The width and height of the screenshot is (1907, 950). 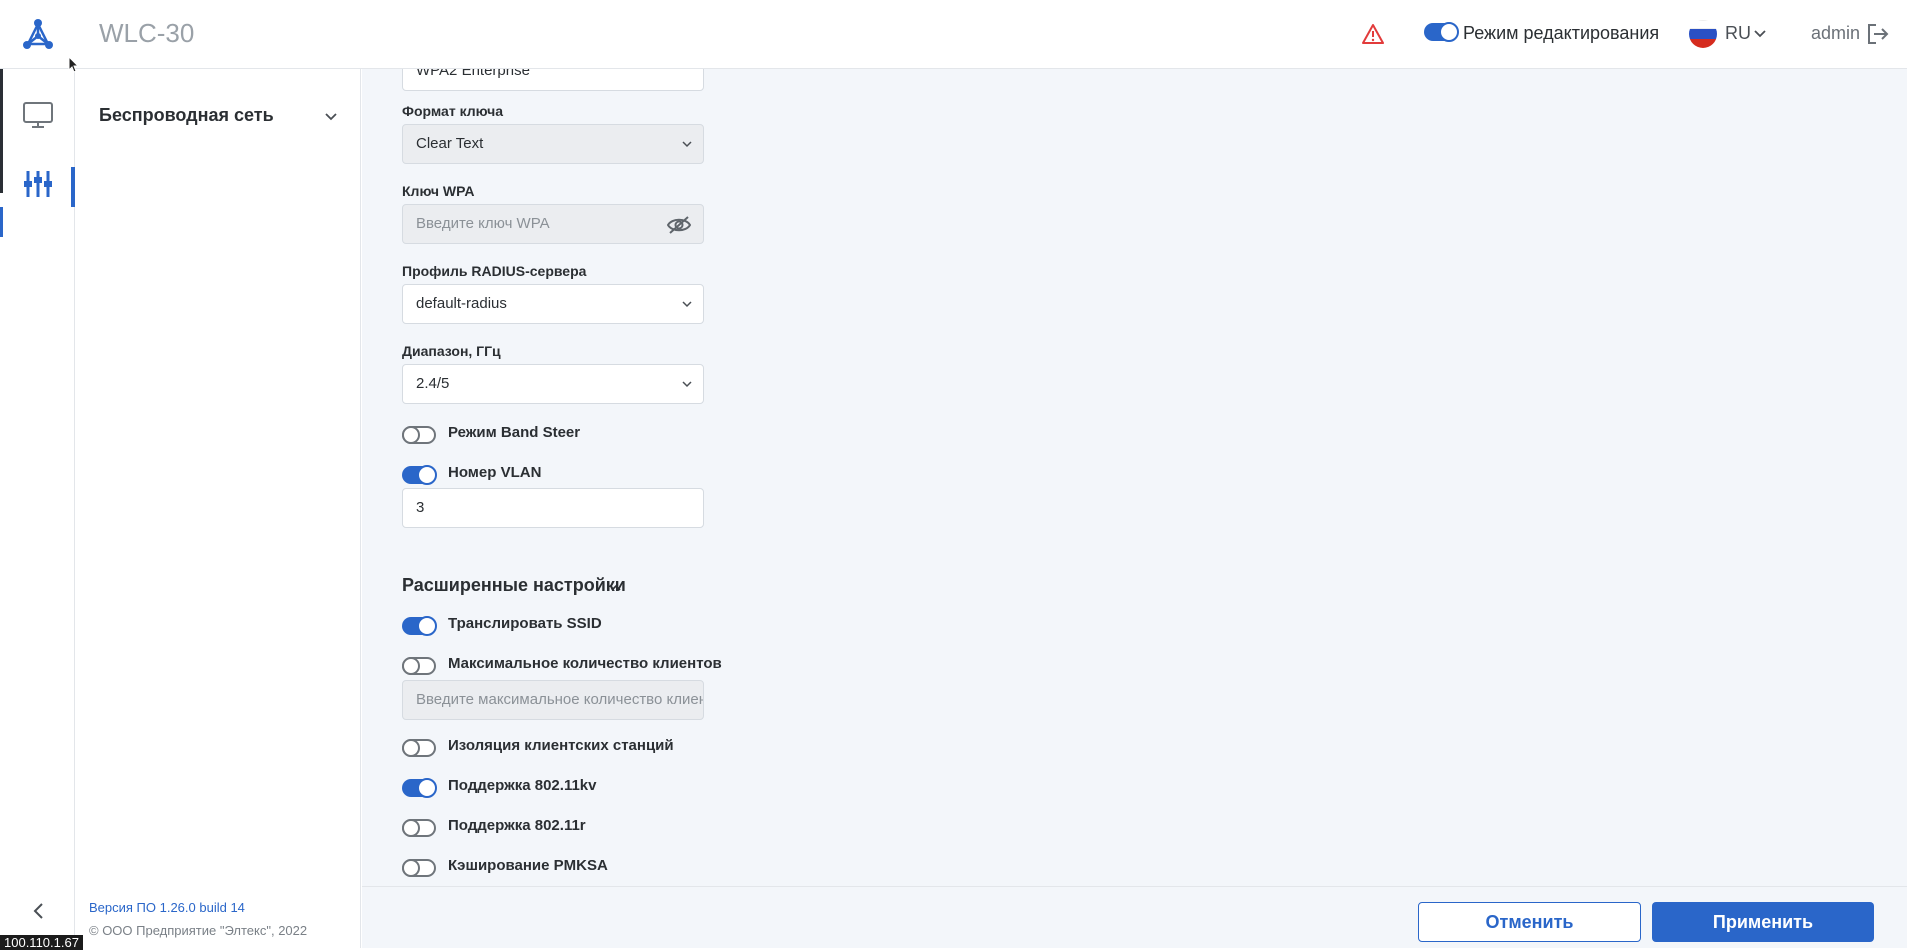 I want to click on pmksa-toggle, so click(x=419, y=868).